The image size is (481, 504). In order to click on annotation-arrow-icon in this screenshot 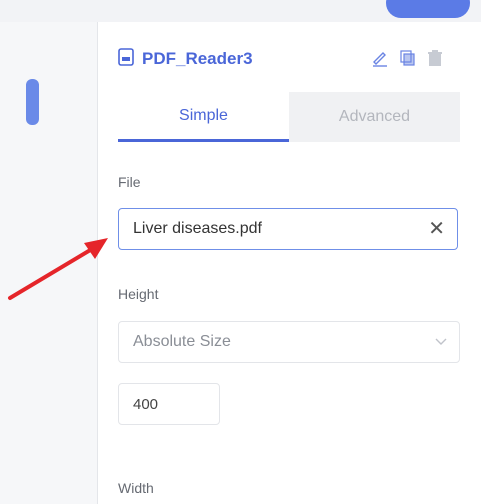, I will do `click(58, 269)`.